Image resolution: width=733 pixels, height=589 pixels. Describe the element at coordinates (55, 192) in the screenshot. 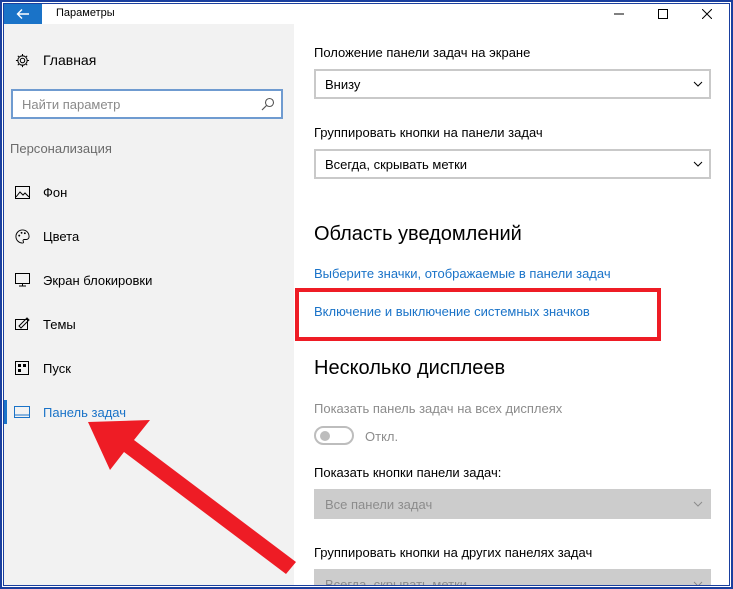

I see `sidebar-item-label: Фон` at that location.